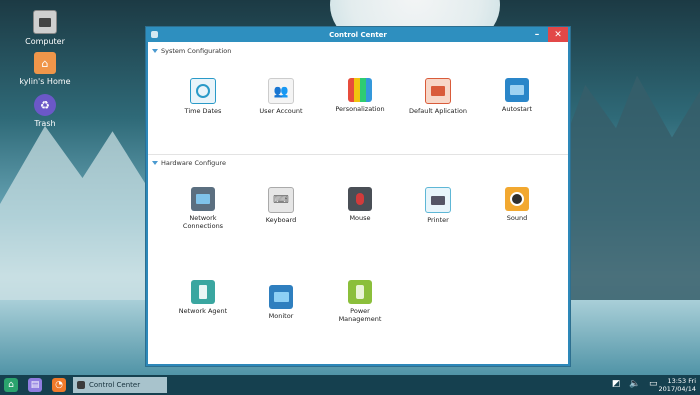  I want to click on item-label: Personalization, so click(360, 109).